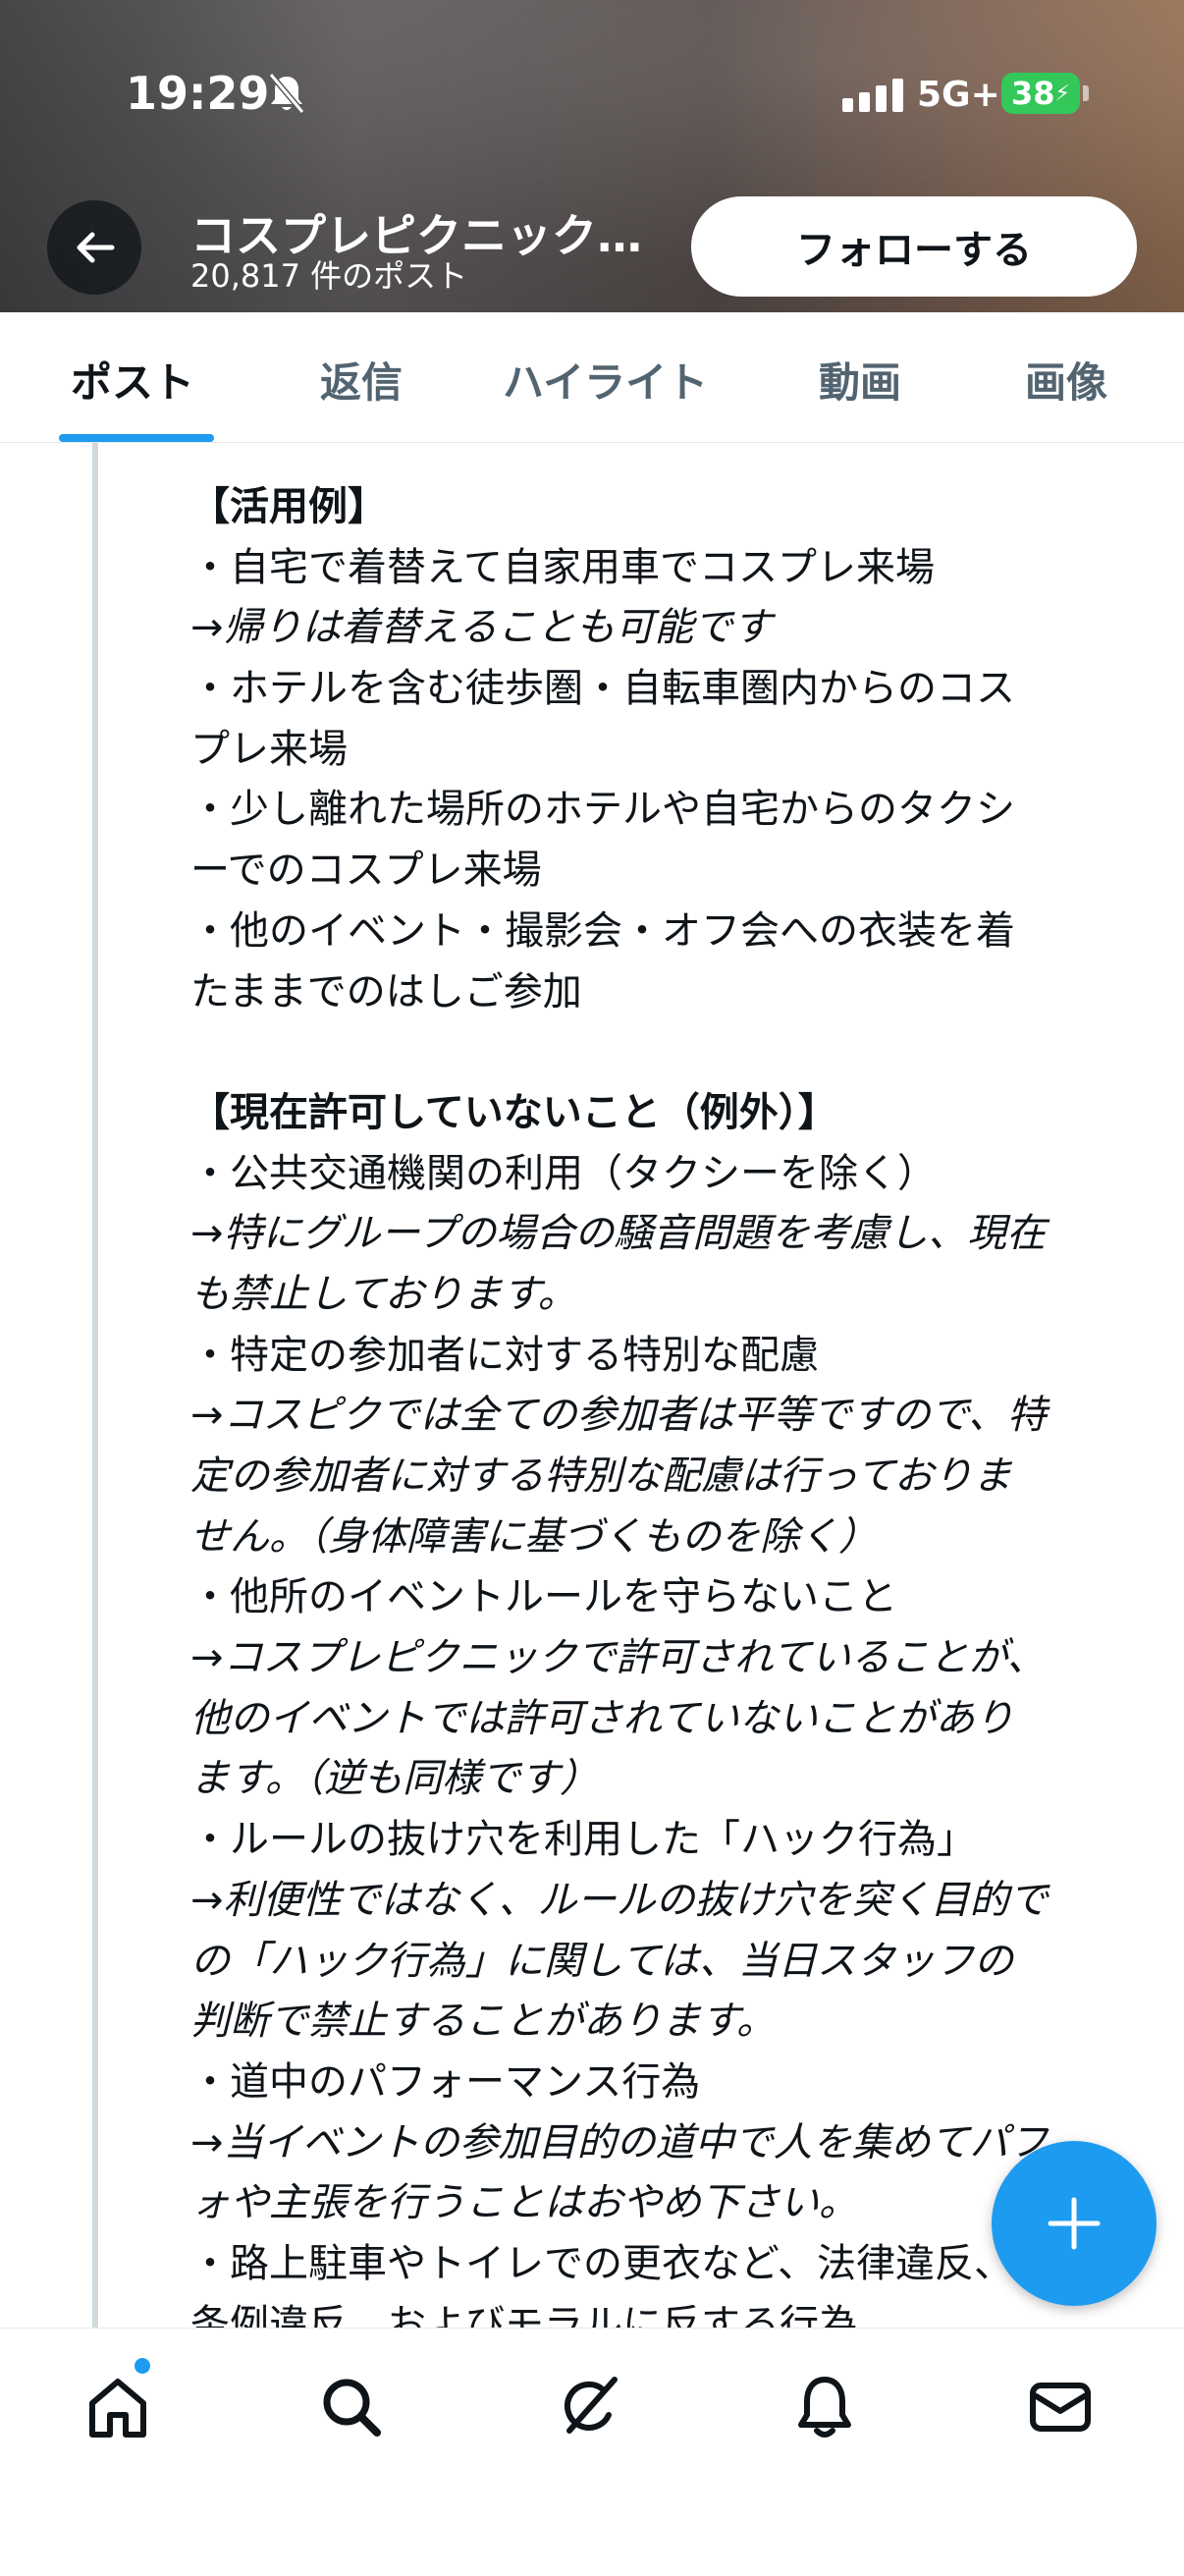  What do you see at coordinates (446, 2081) in the screenshot?
I see `post-line: ・道中のパフォーマンス行為` at bounding box center [446, 2081].